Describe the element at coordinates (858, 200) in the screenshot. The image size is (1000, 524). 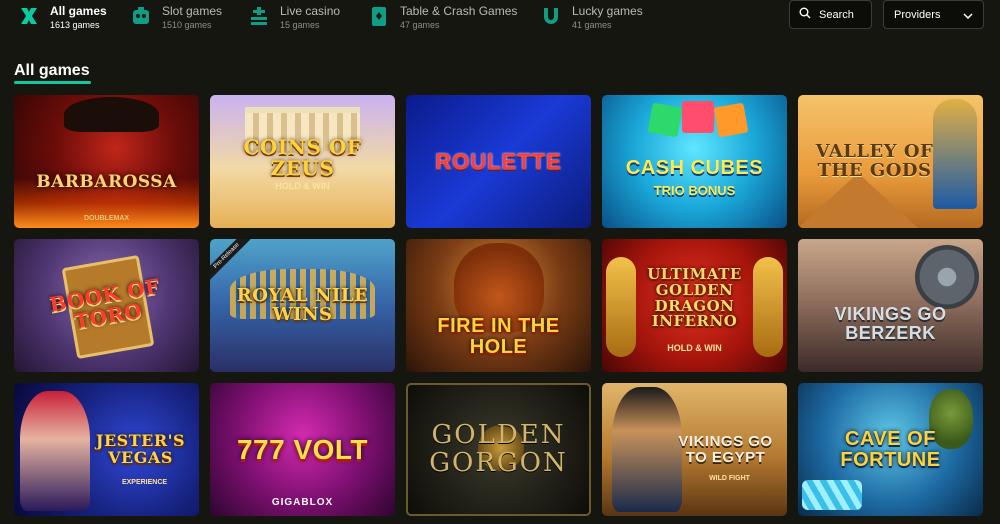
I see `pyramid-art` at that location.